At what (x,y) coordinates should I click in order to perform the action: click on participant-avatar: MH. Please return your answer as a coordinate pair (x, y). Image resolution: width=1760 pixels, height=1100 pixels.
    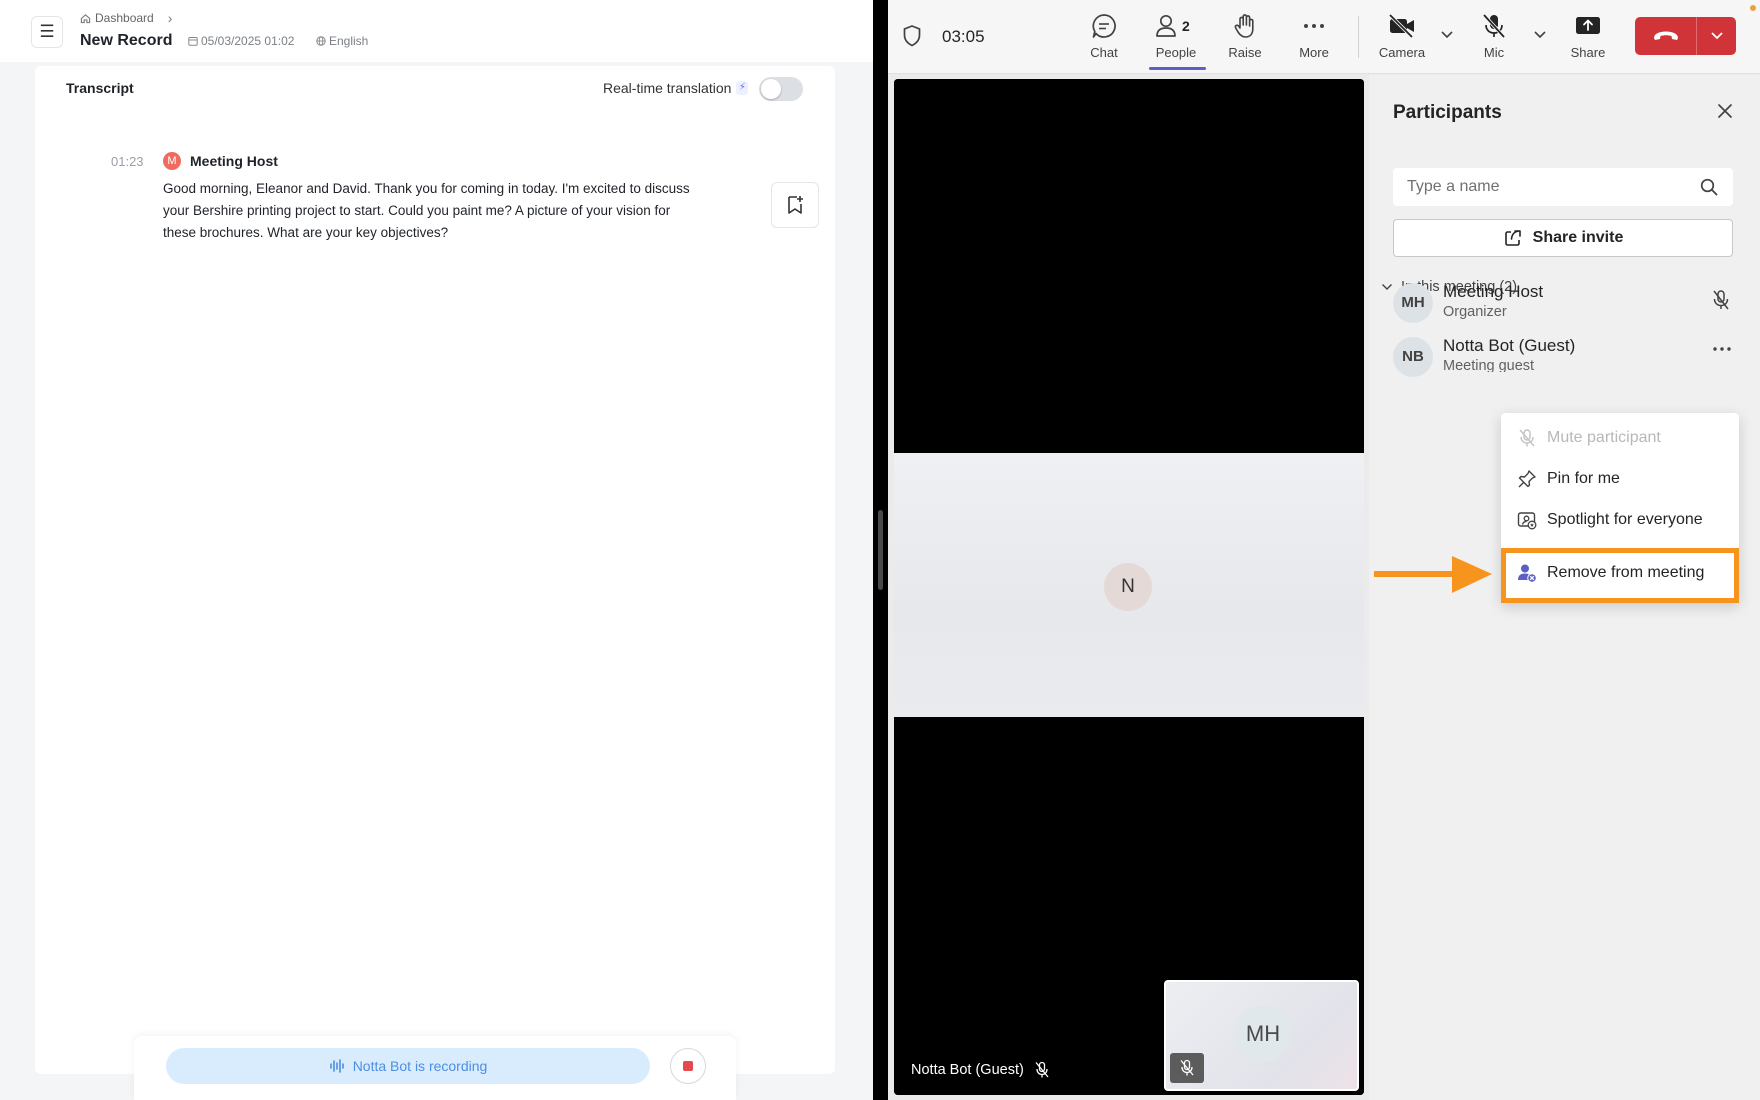
    Looking at the image, I should click on (1413, 303).